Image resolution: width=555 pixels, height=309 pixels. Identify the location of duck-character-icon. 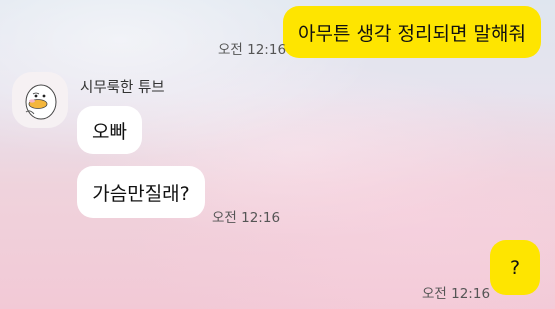
(41, 102).